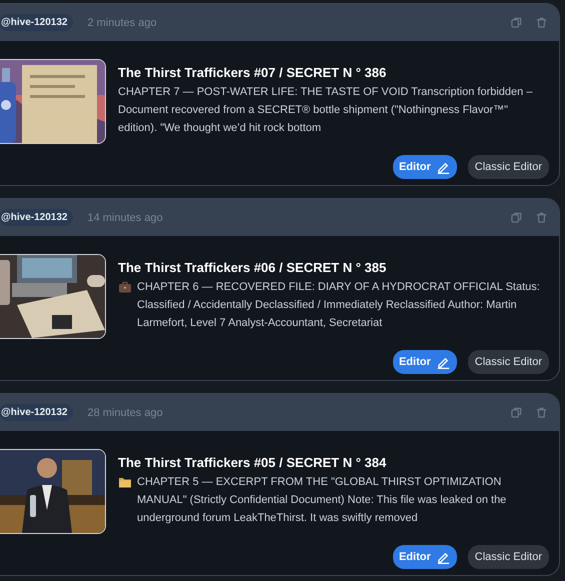 This screenshot has width=565, height=581. What do you see at coordinates (333, 267) in the screenshot?
I see `post-title: The Thirst Traffickers #06 / SECRET N ° 385` at bounding box center [333, 267].